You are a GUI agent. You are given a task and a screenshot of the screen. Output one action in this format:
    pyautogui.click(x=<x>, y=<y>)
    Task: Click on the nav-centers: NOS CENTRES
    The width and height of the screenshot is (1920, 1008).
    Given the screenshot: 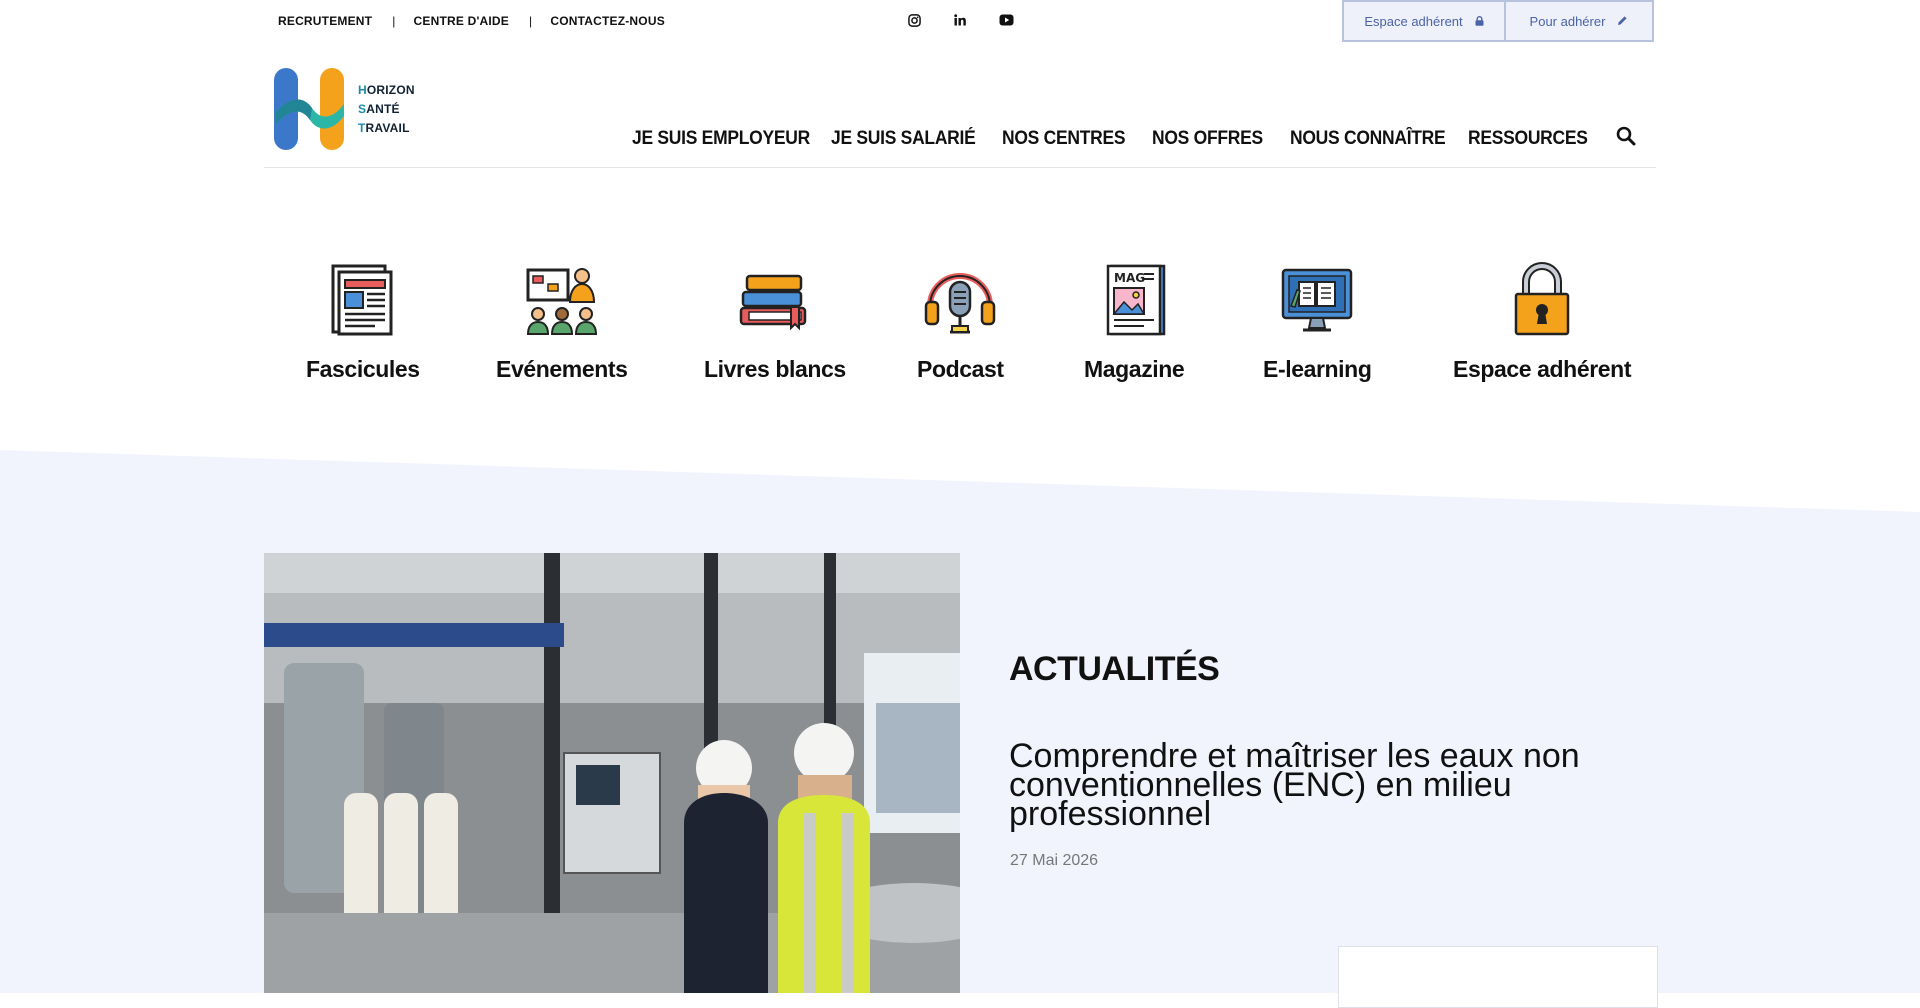 What is the action you would take?
    pyautogui.click(x=1071, y=139)
    